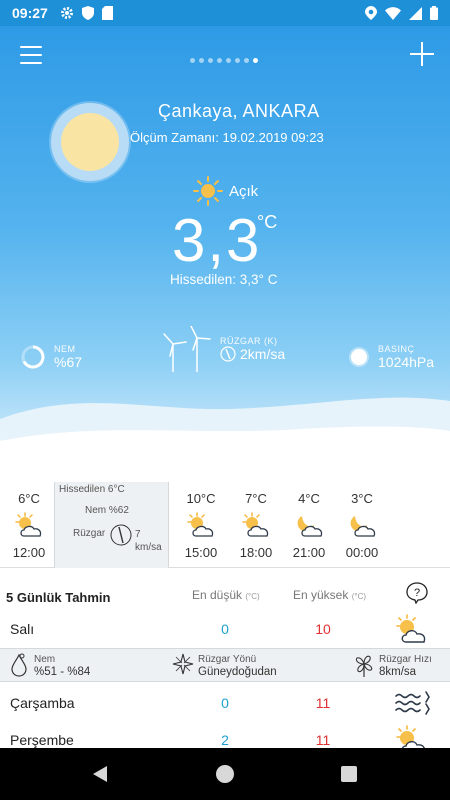 The height and width of the screenshot is (800, 450). I want to click on pressure-stat: BASINÇ 1024hPa, so click(391, 357).